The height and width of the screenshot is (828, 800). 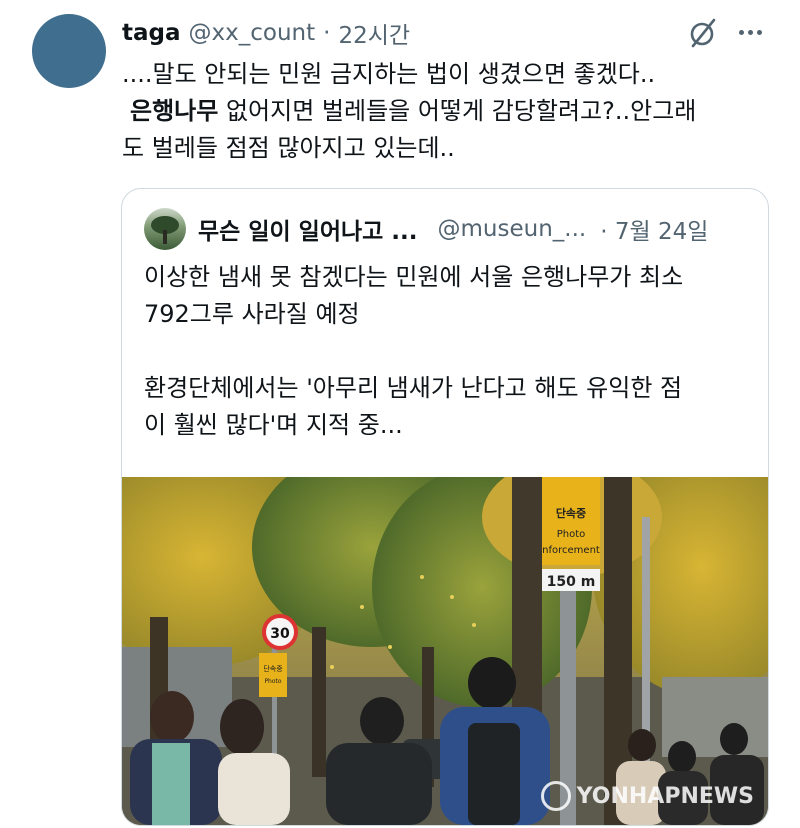 I want to click on quote-line-1: 이상한 냄새 못 참겠다는 민원에 서울 은행나무가 최소, so click(x=414, y=277).